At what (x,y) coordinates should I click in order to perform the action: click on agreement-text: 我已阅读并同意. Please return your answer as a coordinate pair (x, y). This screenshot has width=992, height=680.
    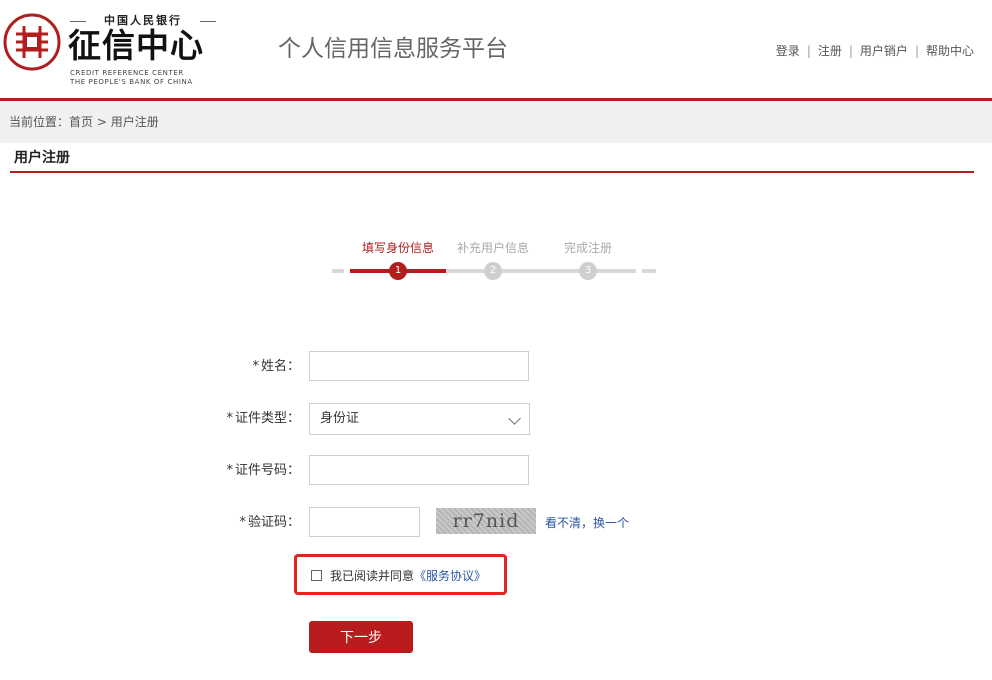
    Looking at the image, I should click on (372, 576).